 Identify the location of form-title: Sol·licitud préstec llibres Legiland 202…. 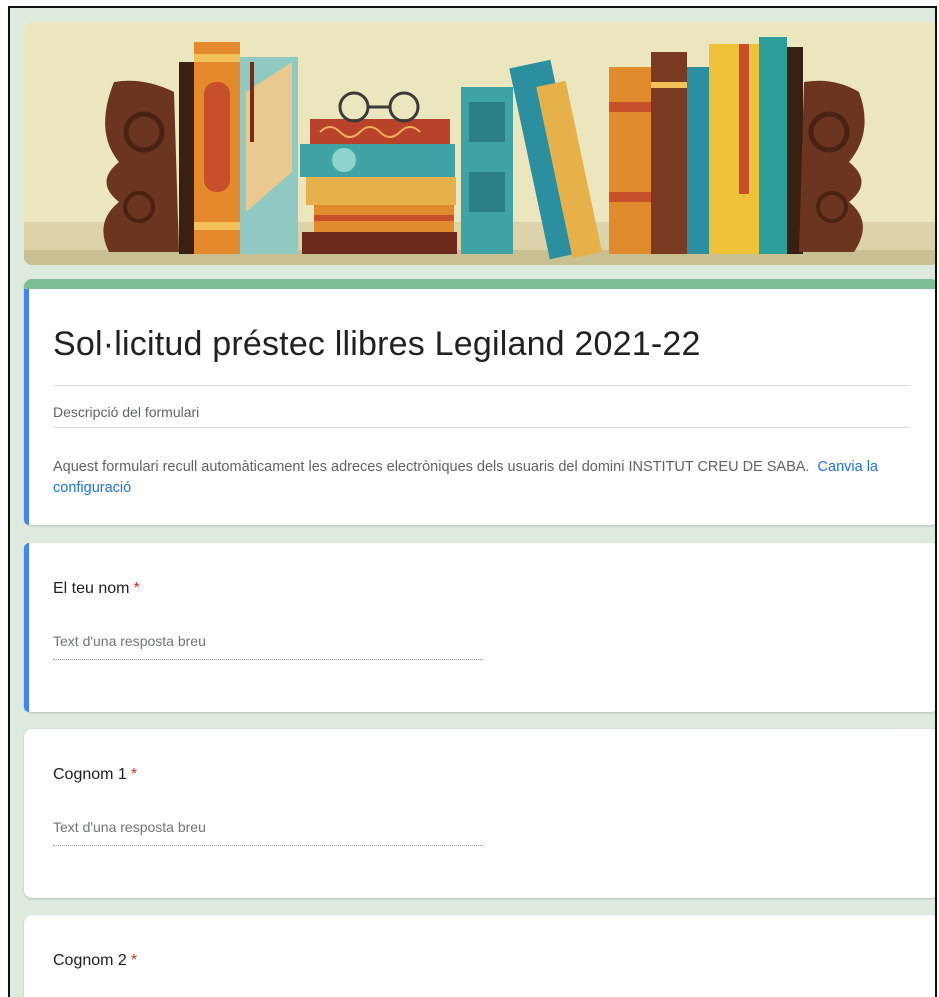
(377, 344).